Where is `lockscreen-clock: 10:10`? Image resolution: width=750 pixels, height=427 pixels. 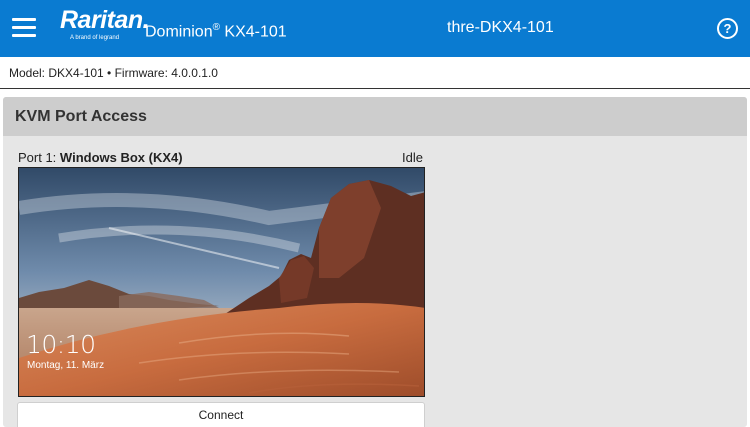 lockscreen-clock: 10:10 is located at coordinates (61, 344).